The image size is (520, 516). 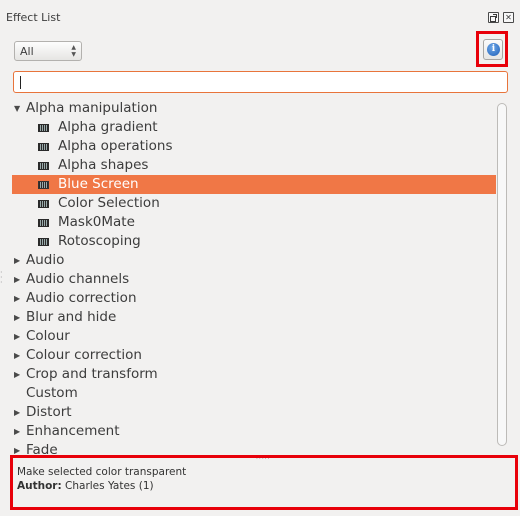 I want to click on tree-category-label: Colour correction, so click(x=84, y=355).